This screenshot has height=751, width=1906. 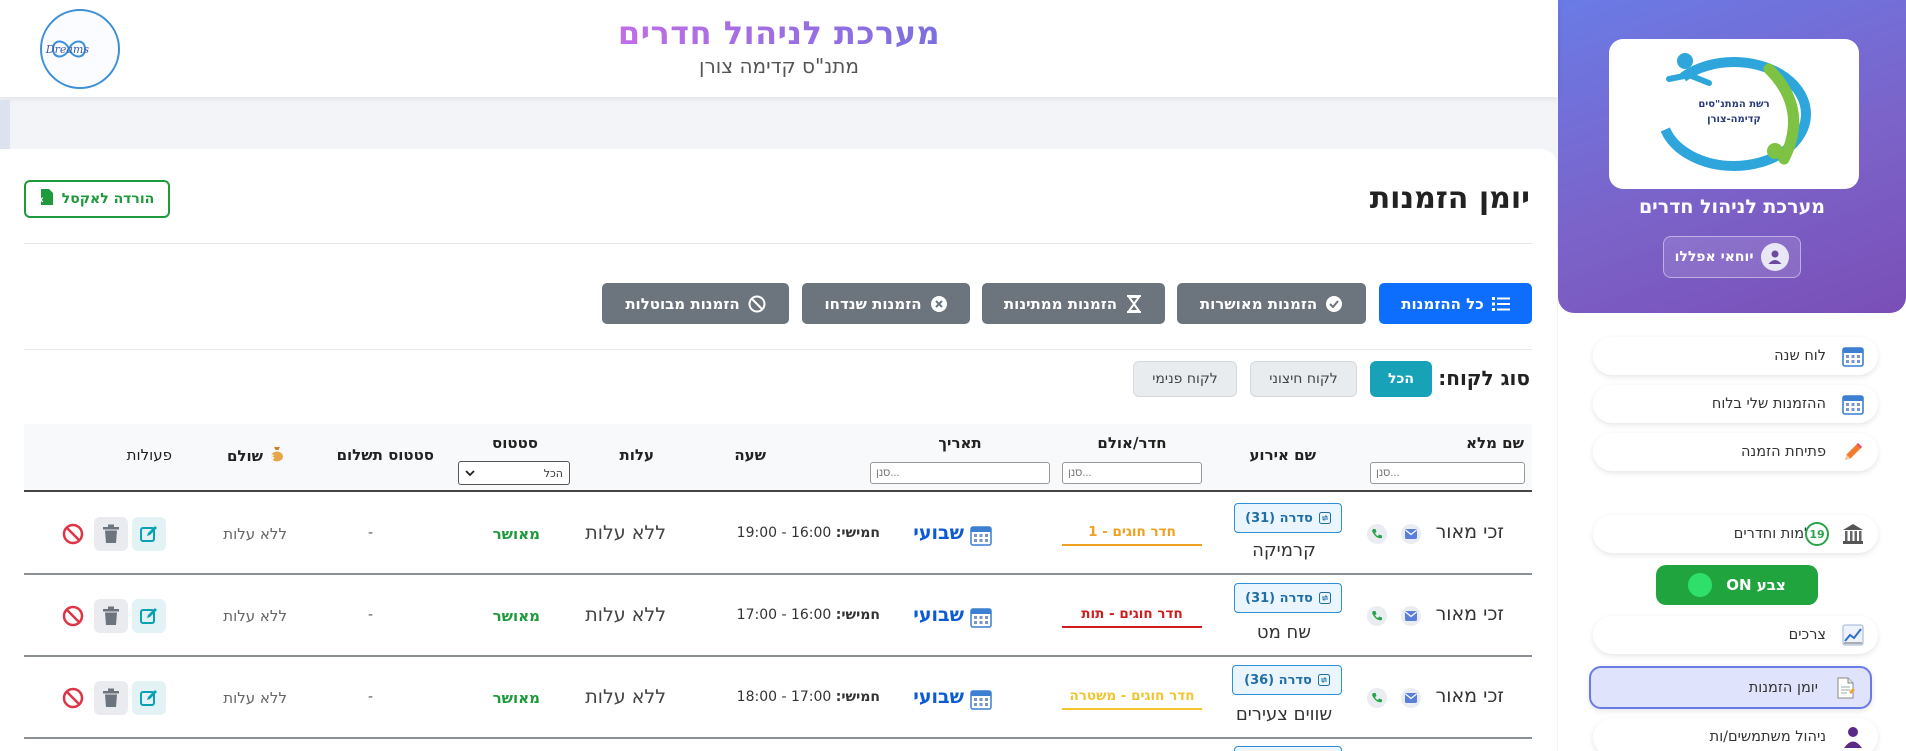 I want to click on column-header-event-name: שם אירוע, so click(x=1282, y=455).